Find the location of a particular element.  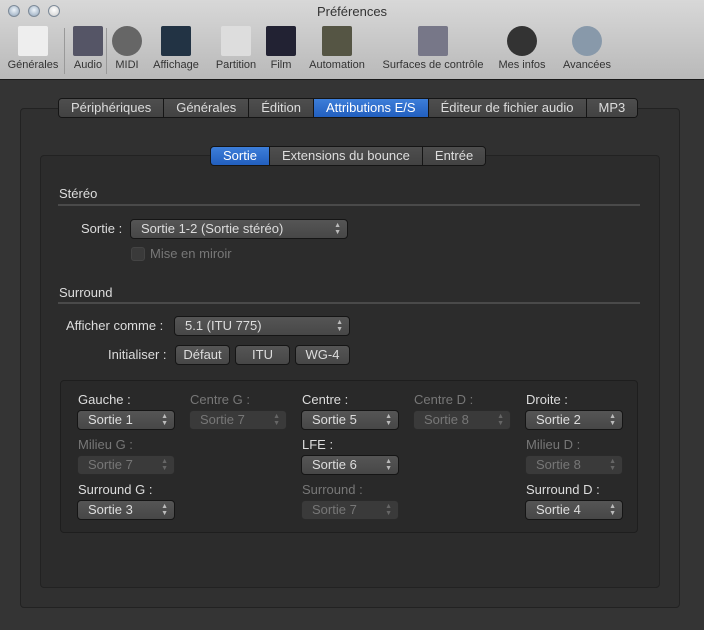

channel-select: Sortie 6 ▲ ▼ is located at coordinates (350, 465).